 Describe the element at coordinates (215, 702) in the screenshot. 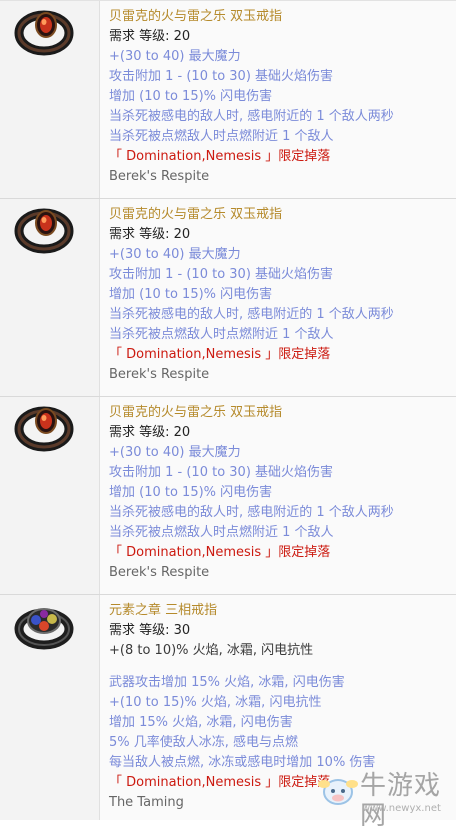

I see `item-mod: +(10 to 15)% 火焰, 冰霜, 闪电抗性` at that location.